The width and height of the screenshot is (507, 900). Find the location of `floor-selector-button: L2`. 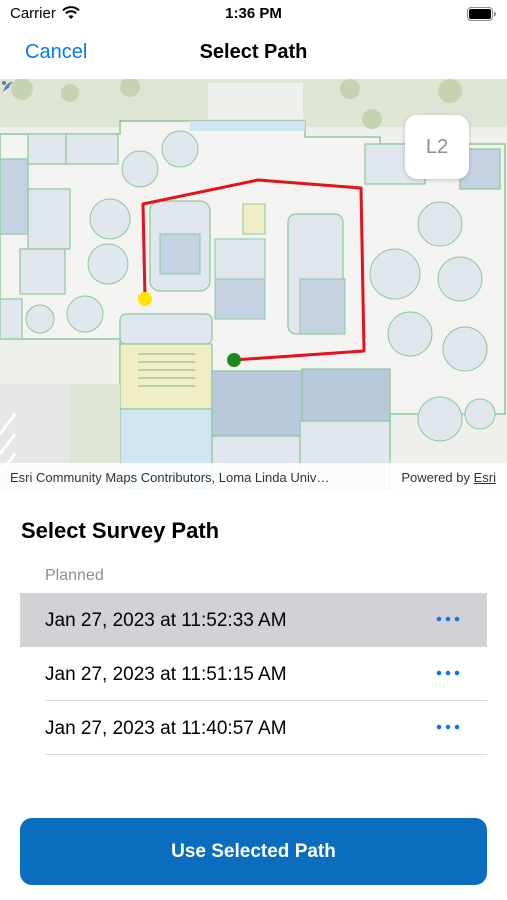

floor-selector-button: L2 is located at coordinates (437, 147).